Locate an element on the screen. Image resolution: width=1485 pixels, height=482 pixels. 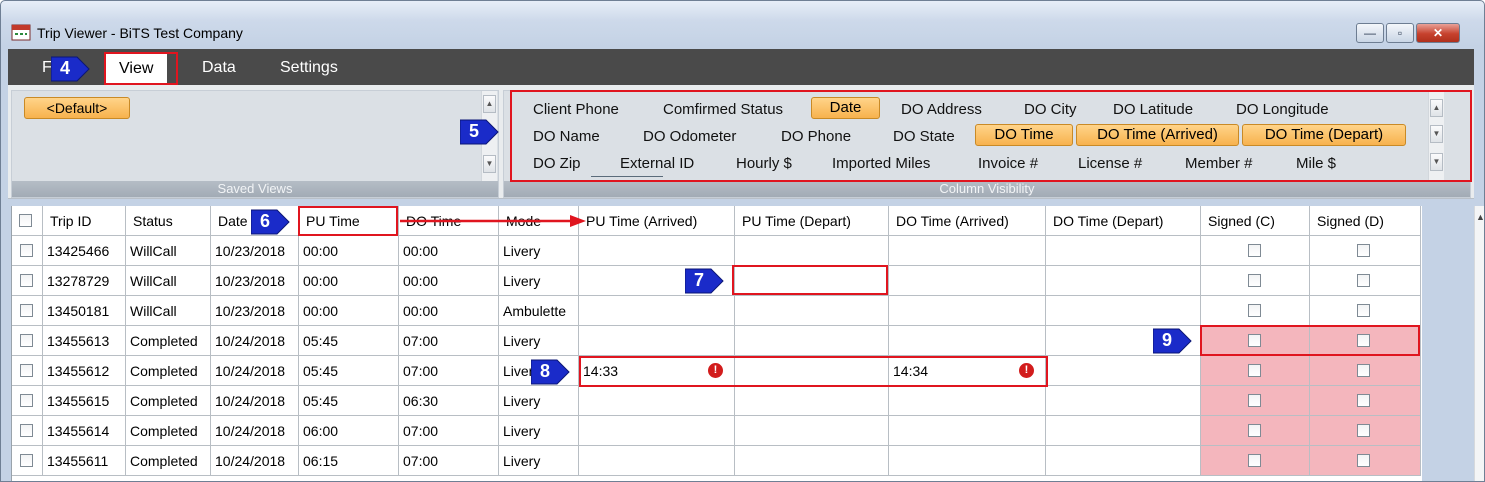
header-signed-c: Signed (C) is located at coordinates (1255, 221).